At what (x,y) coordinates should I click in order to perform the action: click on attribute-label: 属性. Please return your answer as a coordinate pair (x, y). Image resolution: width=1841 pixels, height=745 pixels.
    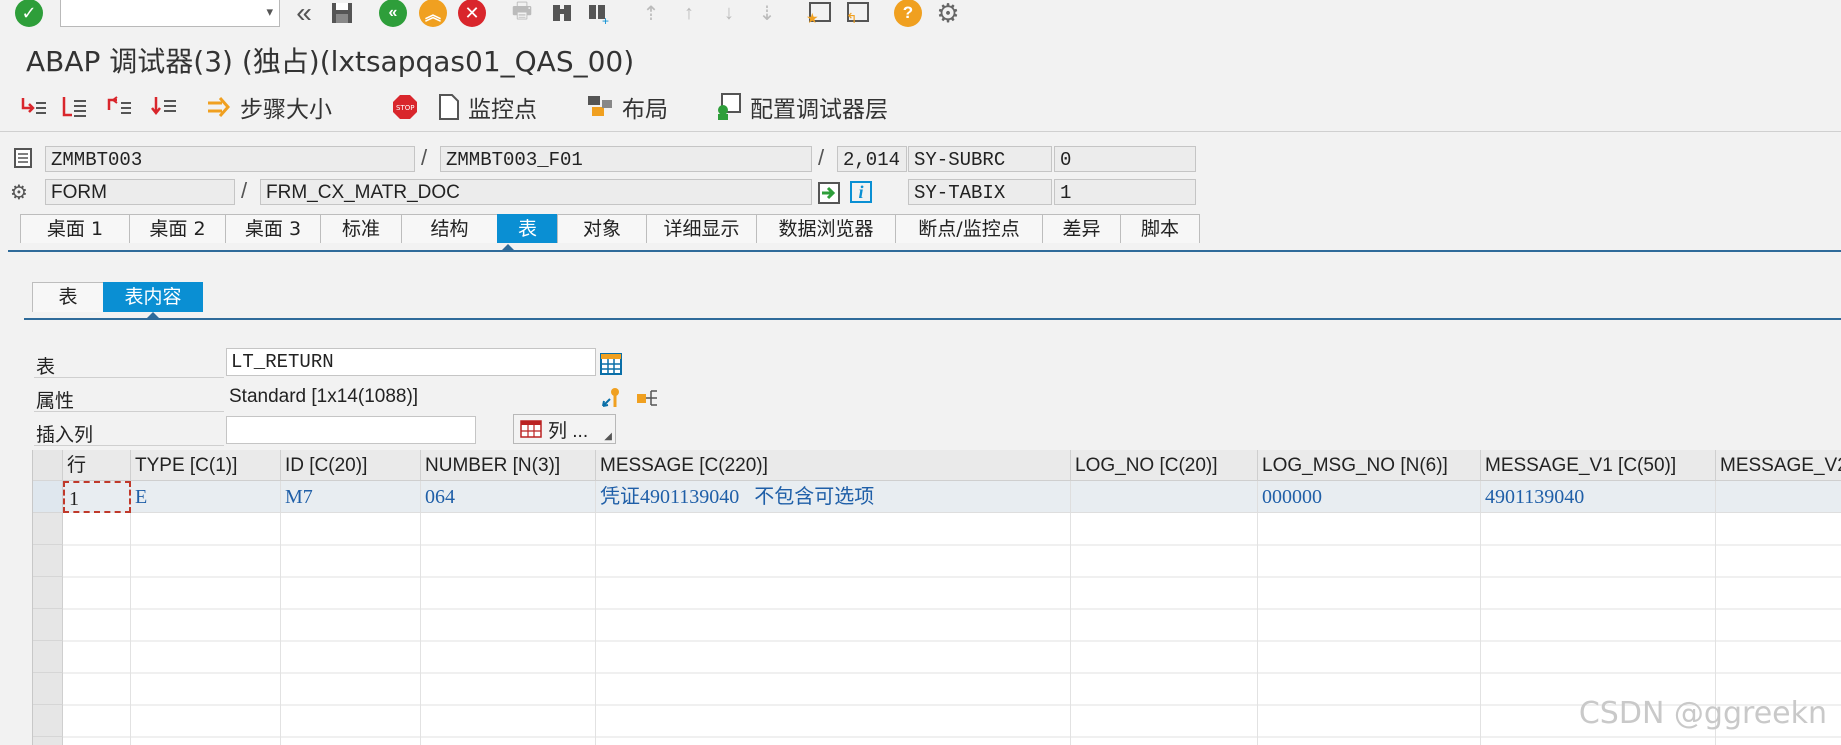
    Looking at the image, I should click on (55, 401).